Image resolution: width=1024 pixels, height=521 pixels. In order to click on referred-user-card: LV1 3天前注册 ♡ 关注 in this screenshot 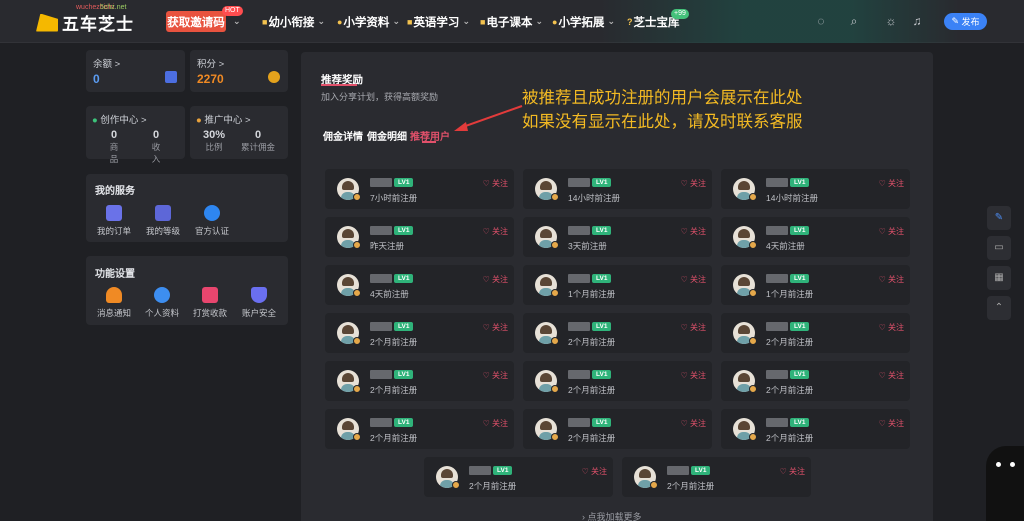, I will do `click(617, 237)`.